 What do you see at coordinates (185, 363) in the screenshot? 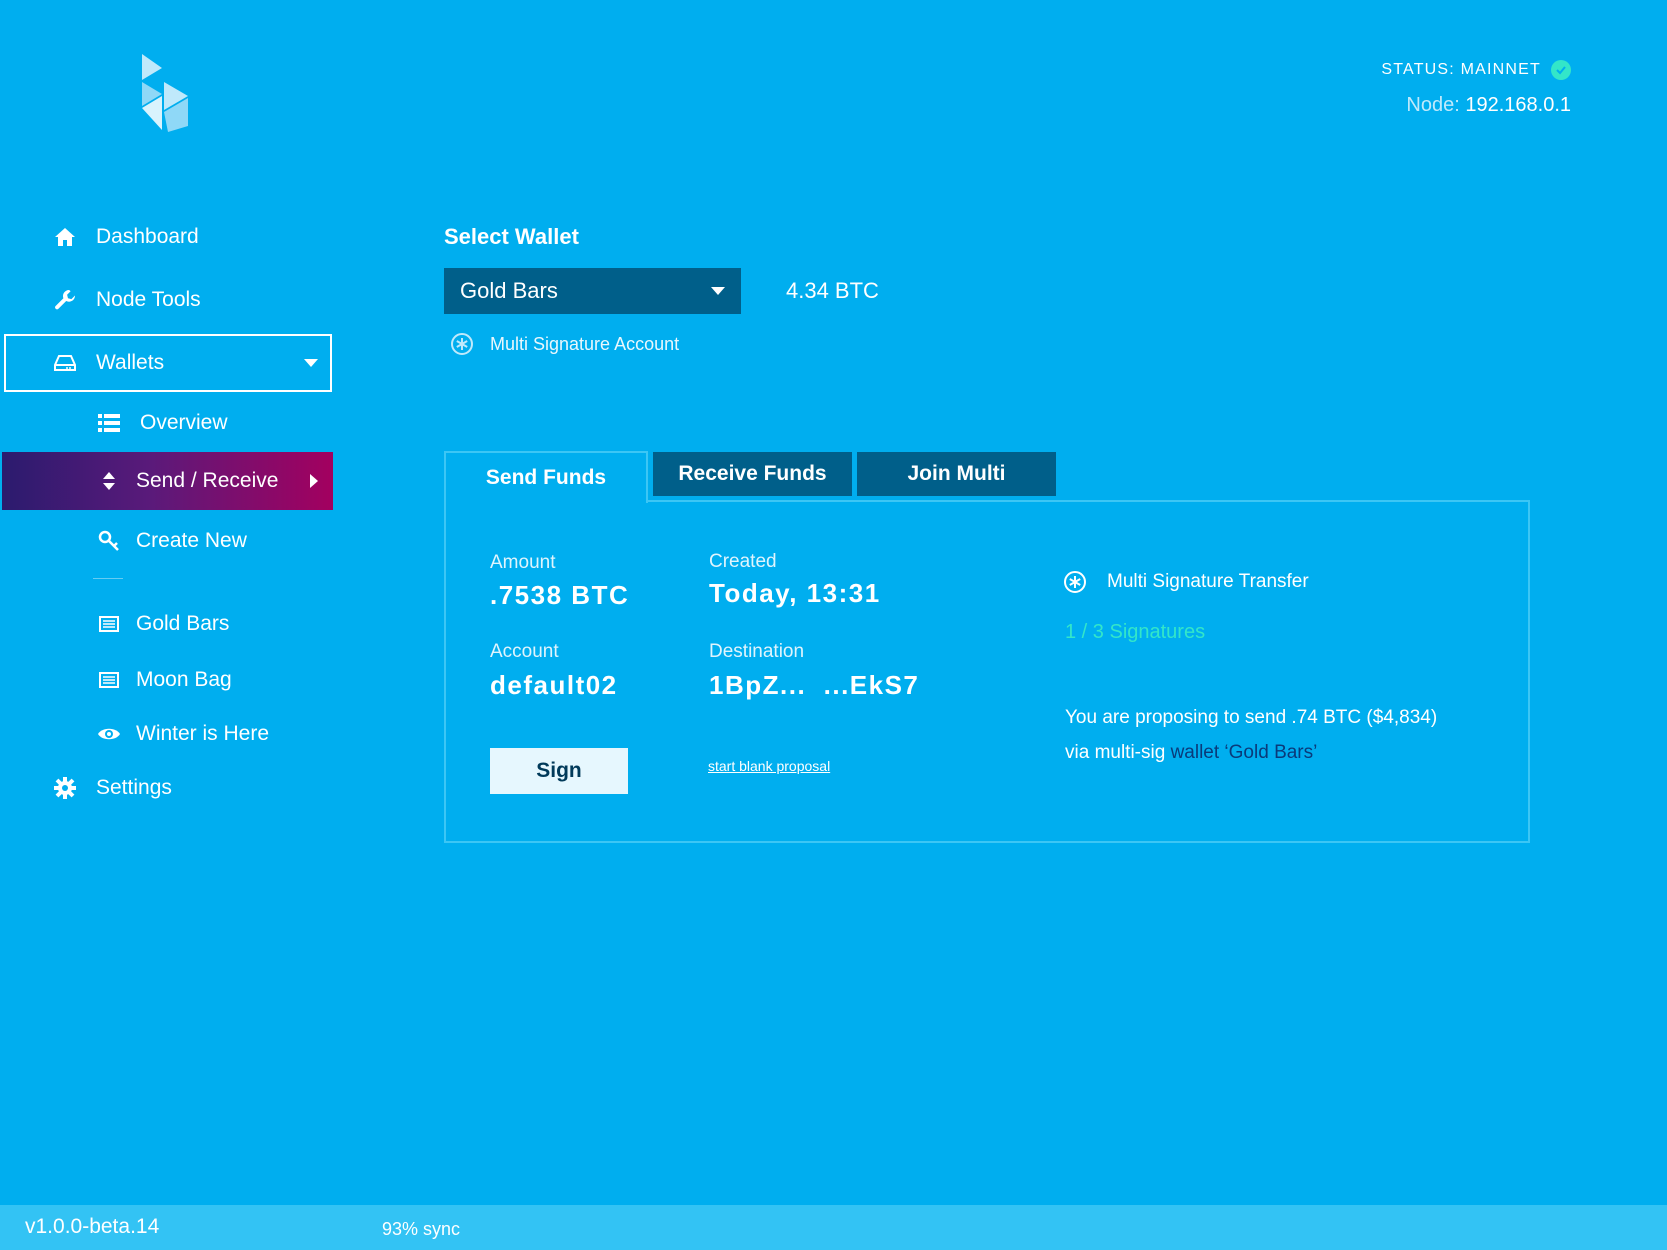
I see `sidebar-item-wallets-content: Wallets` at bounding box center [185, 363].